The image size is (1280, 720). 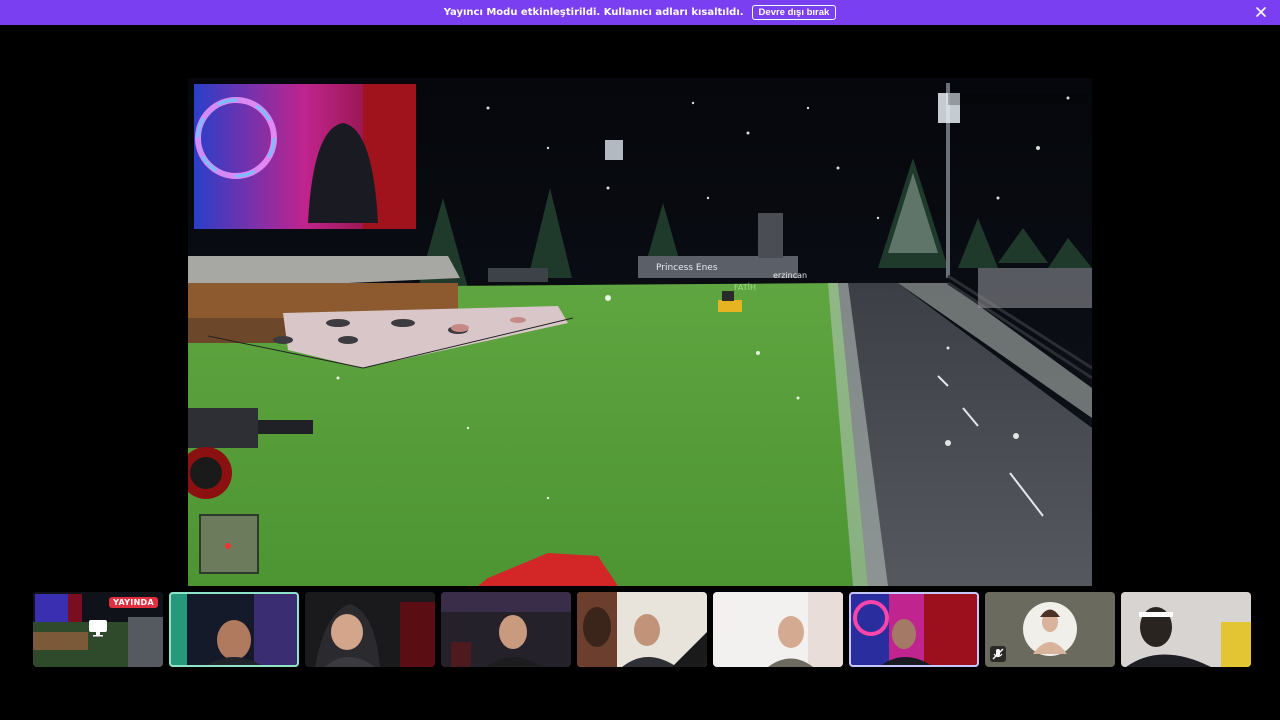 What do you see at coordinates (790, 275) in the screenshot?
I see `player-name: erzincan` at bounding box center [790, 275].